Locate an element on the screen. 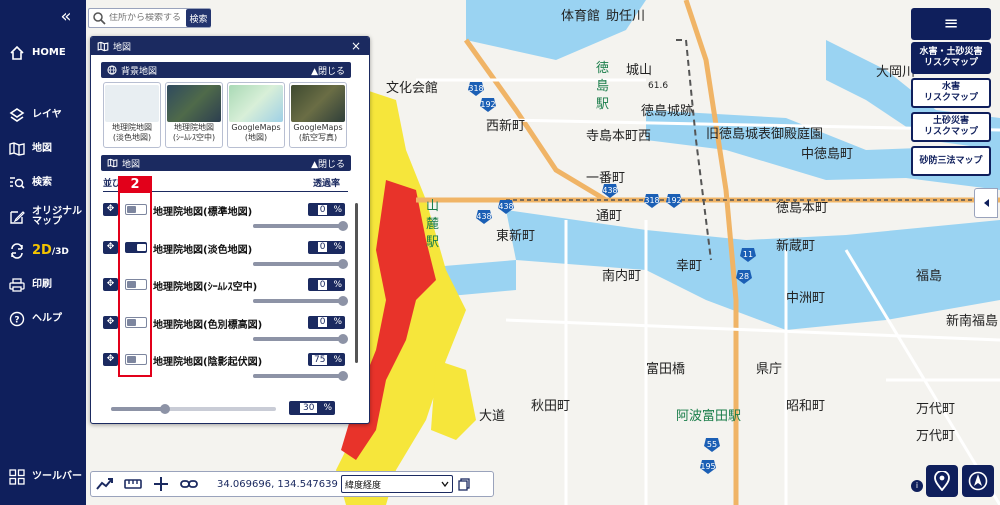 This screenshot has height=505, width=1000. hamburger-icon: ≡ is located at coordinates (951, 23).